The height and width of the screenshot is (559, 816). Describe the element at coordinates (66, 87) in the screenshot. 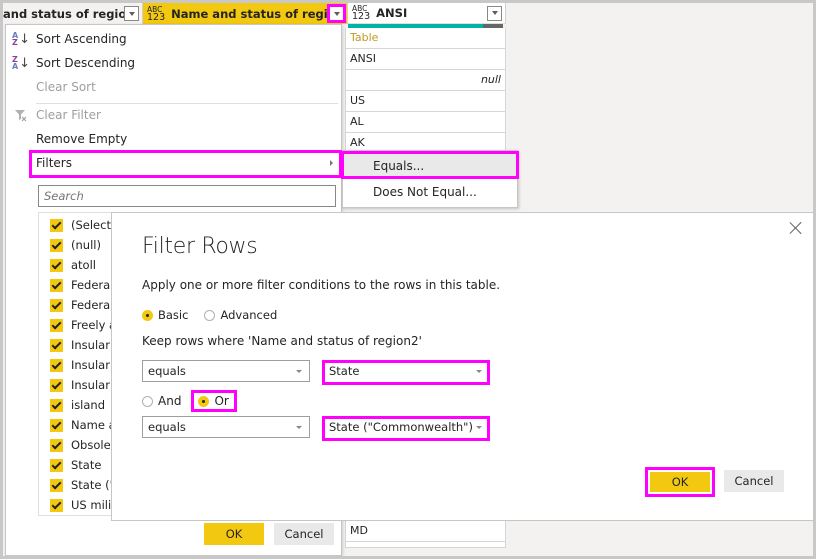

I see `menu-item-label: Clear Sort` at that location.